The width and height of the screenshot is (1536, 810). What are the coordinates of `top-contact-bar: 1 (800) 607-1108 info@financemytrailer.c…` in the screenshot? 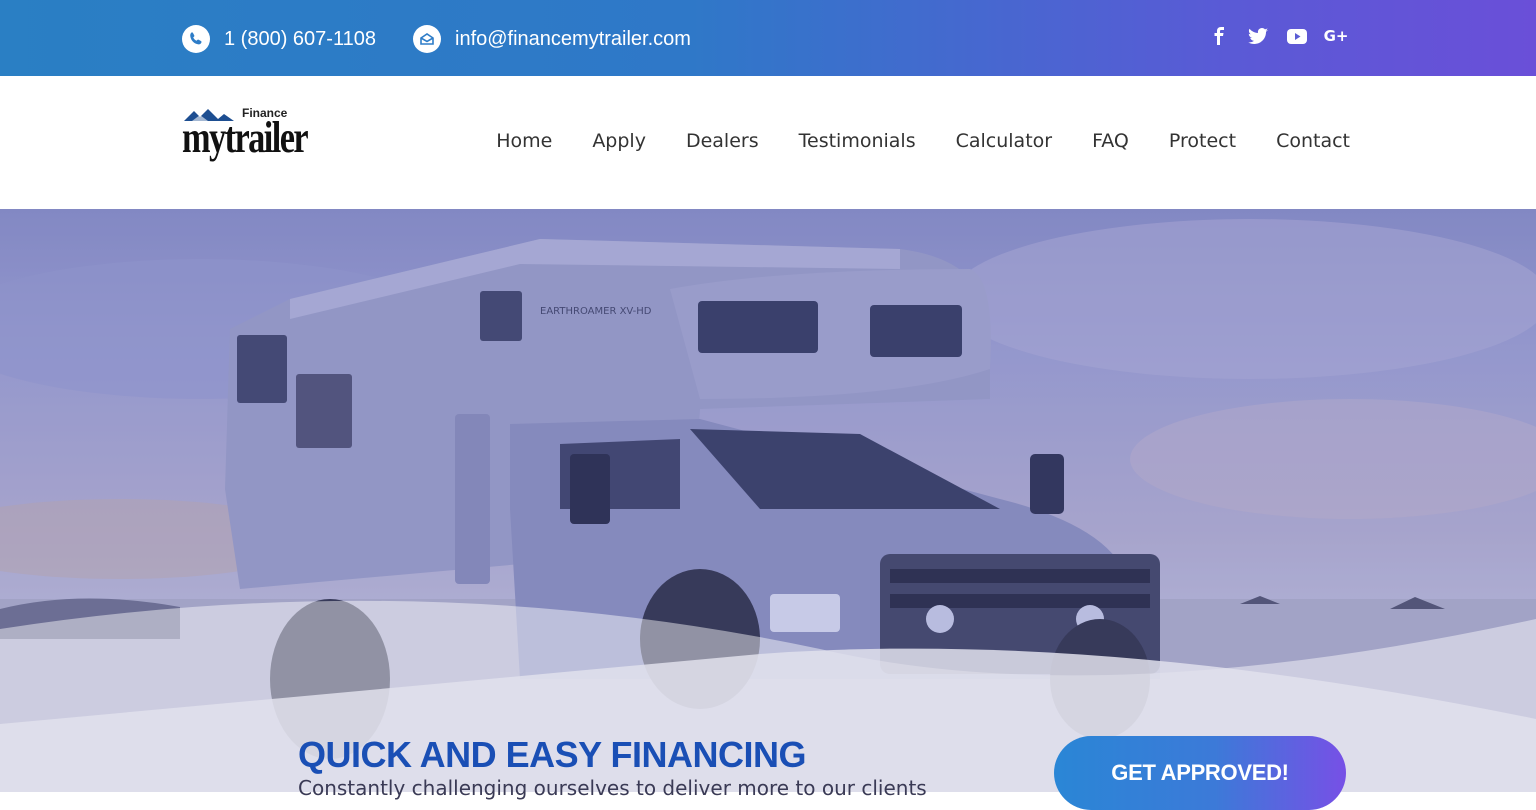 It's located at (768, 38).